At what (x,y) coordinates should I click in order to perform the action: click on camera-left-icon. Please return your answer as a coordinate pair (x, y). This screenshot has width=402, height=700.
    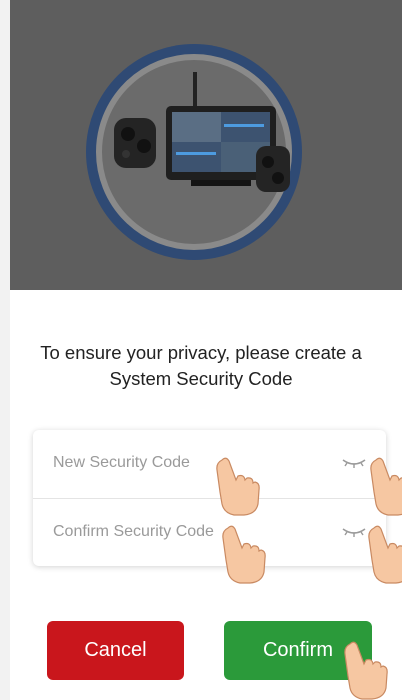
    Looking at the image, I should click on (135, 143).